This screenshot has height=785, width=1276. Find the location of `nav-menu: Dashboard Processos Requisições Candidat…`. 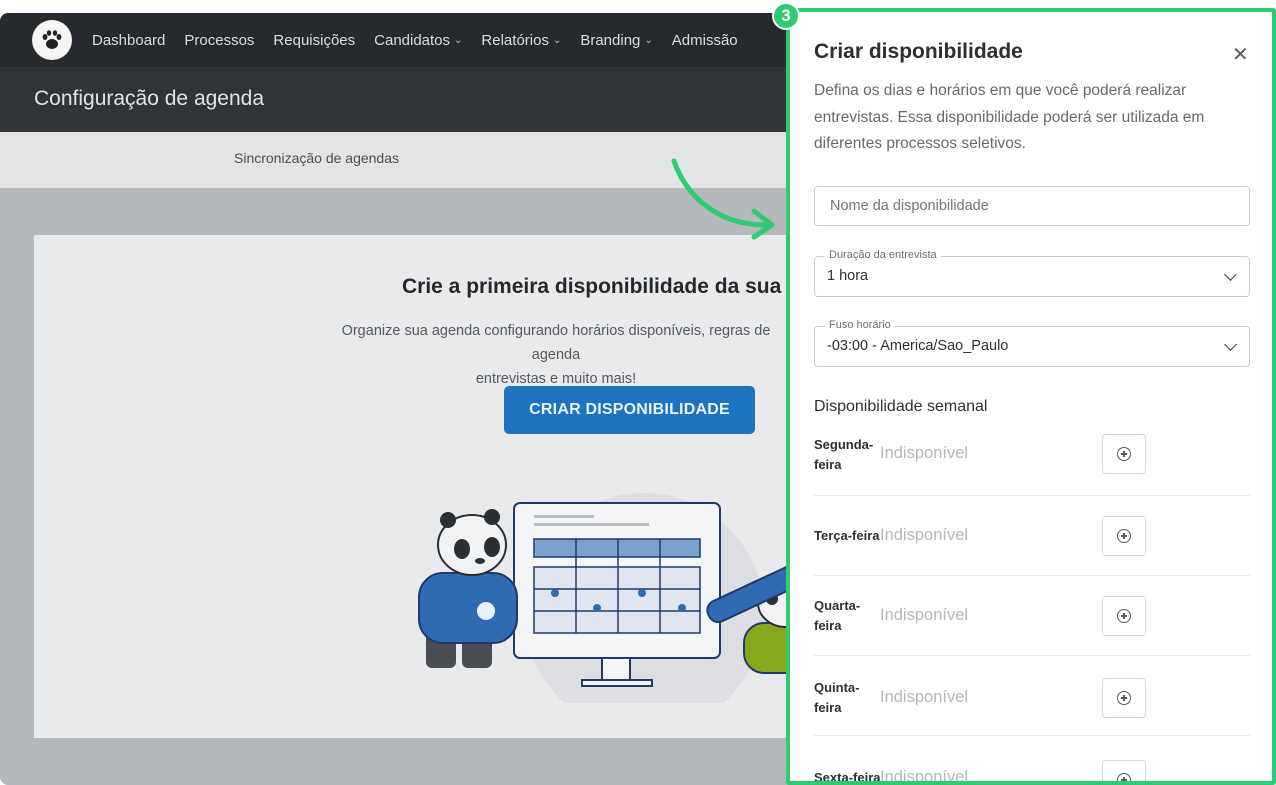

nav-menu: Dashboard Processos Requisições Candidat… is located at coordinates (415, 40).